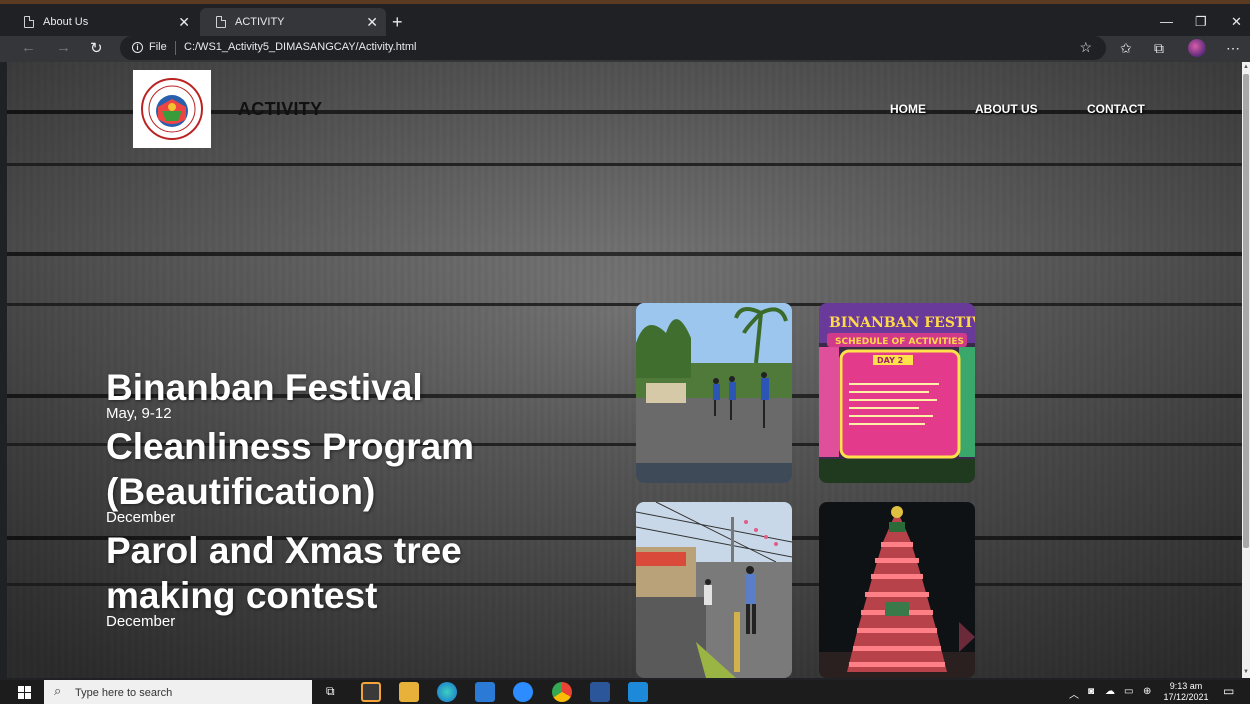  What do you see at coordinates (1147, 691) in the screenshot?
I see `network-icon: ⊕` at bounding box center [1147, 691].